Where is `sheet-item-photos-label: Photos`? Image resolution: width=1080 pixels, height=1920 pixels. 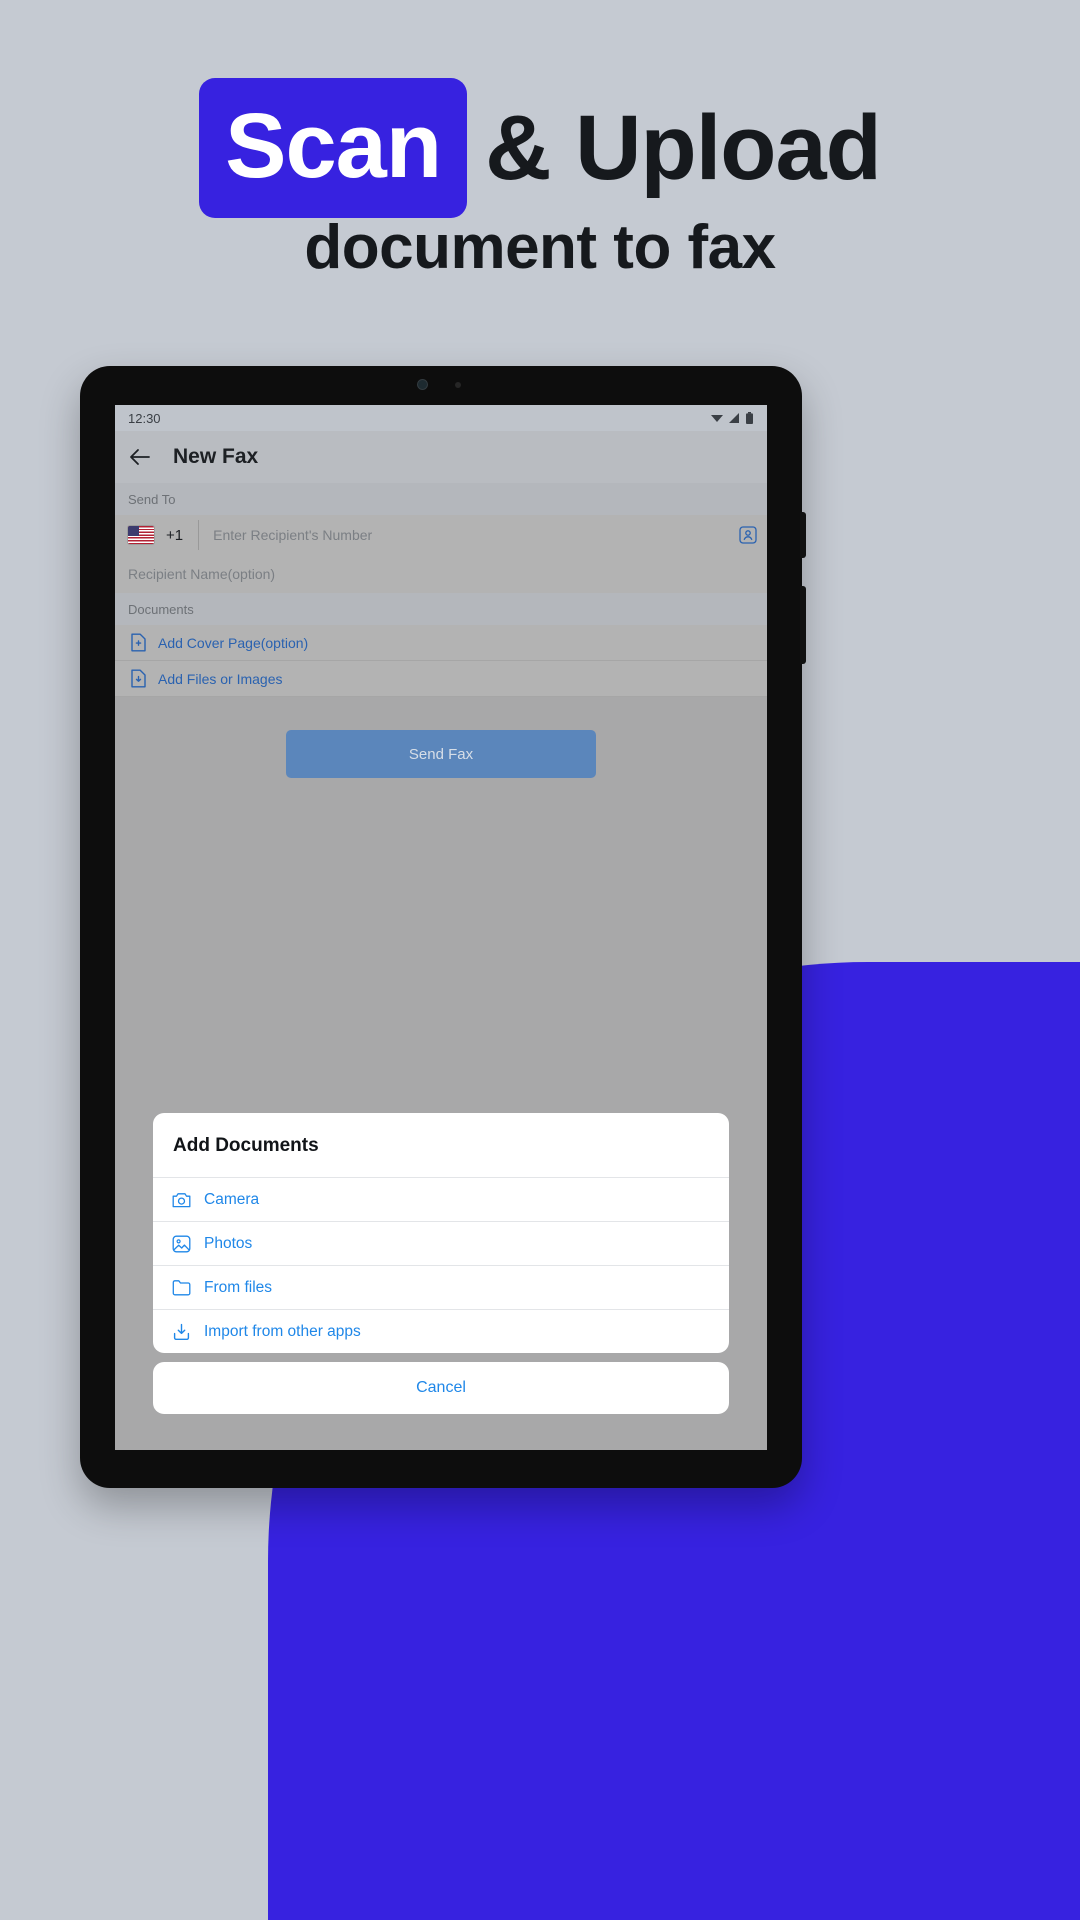 sheet-item-photos-label: Photos is located at coordinates (228, 1243).